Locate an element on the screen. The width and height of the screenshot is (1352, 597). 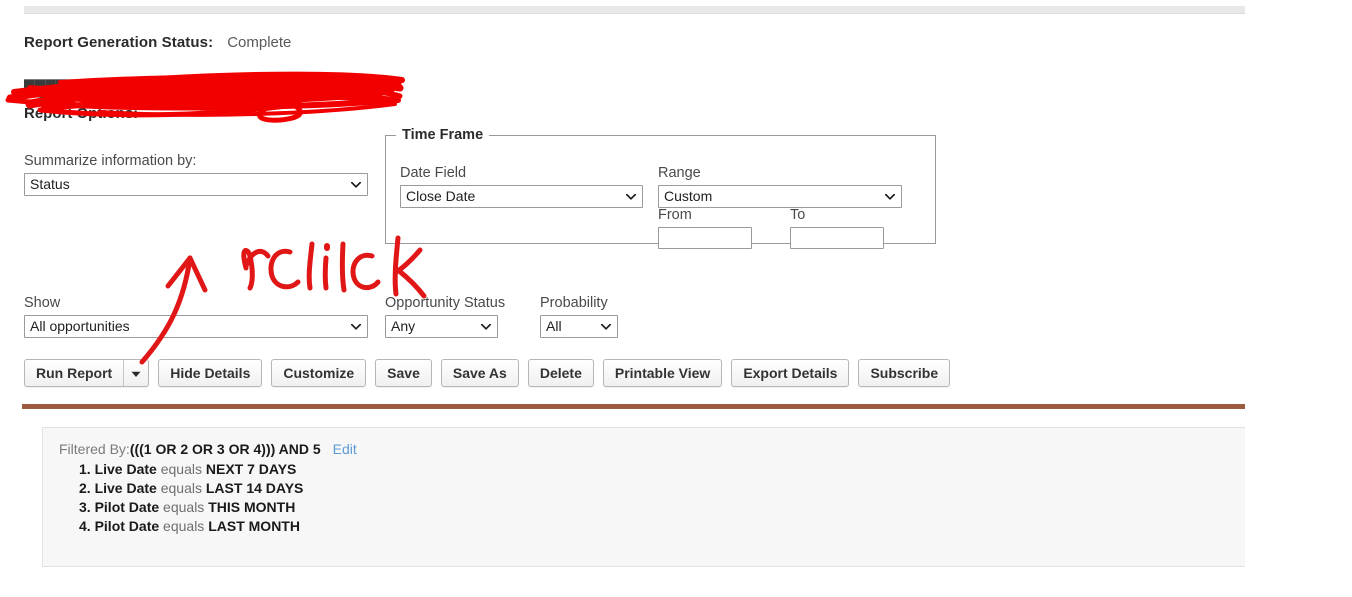
opportunity-status-select: Any is located at coordinates (441, 326).